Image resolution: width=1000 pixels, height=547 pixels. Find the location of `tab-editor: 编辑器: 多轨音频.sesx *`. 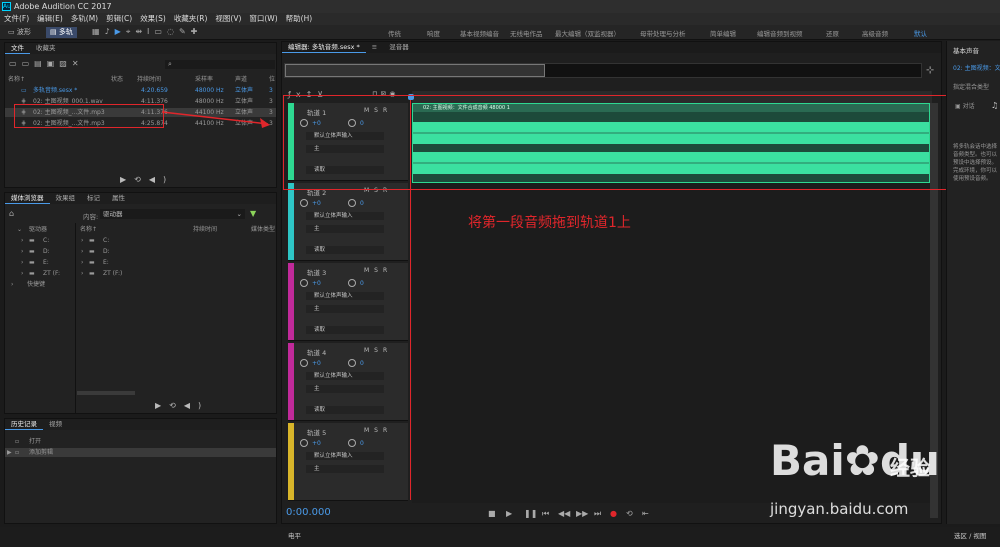

tab-editor: 编辑器: 多轨音频.sesx * is located at coordinates (324, 47).